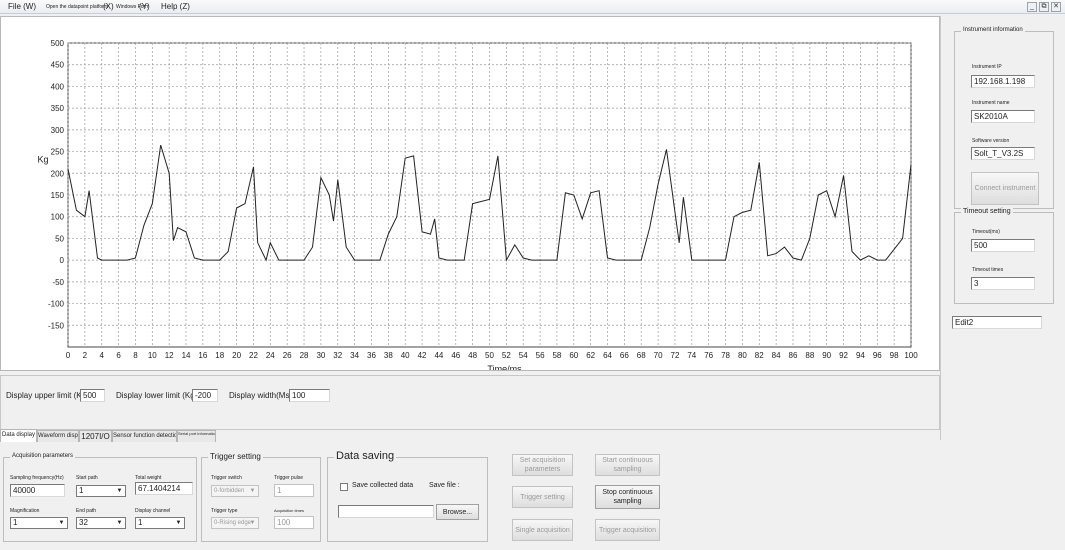 The height and width of the screenshot is (550, 1065). What do you see at coordinates (294, 522) in the screenshot?
I see `acquisition-times-input: 100` at bounding box center [294, 522].